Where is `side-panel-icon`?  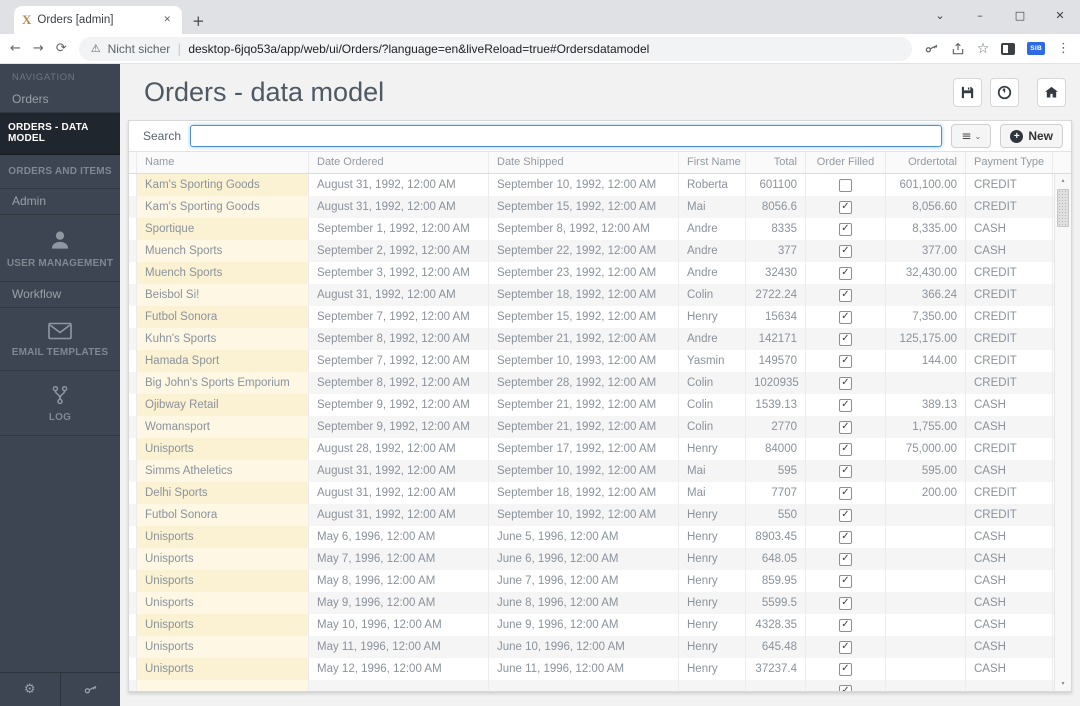 side-panel-icon is located at coordinates (1008, 48).